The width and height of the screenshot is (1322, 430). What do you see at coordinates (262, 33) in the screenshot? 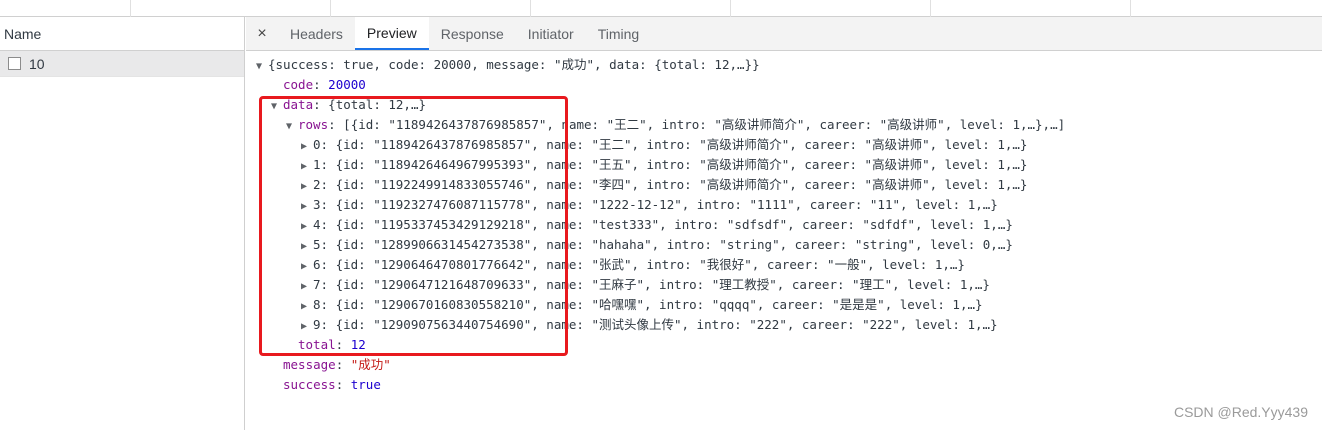
I see `close-icon: ×` at bounding box center [262, 33].